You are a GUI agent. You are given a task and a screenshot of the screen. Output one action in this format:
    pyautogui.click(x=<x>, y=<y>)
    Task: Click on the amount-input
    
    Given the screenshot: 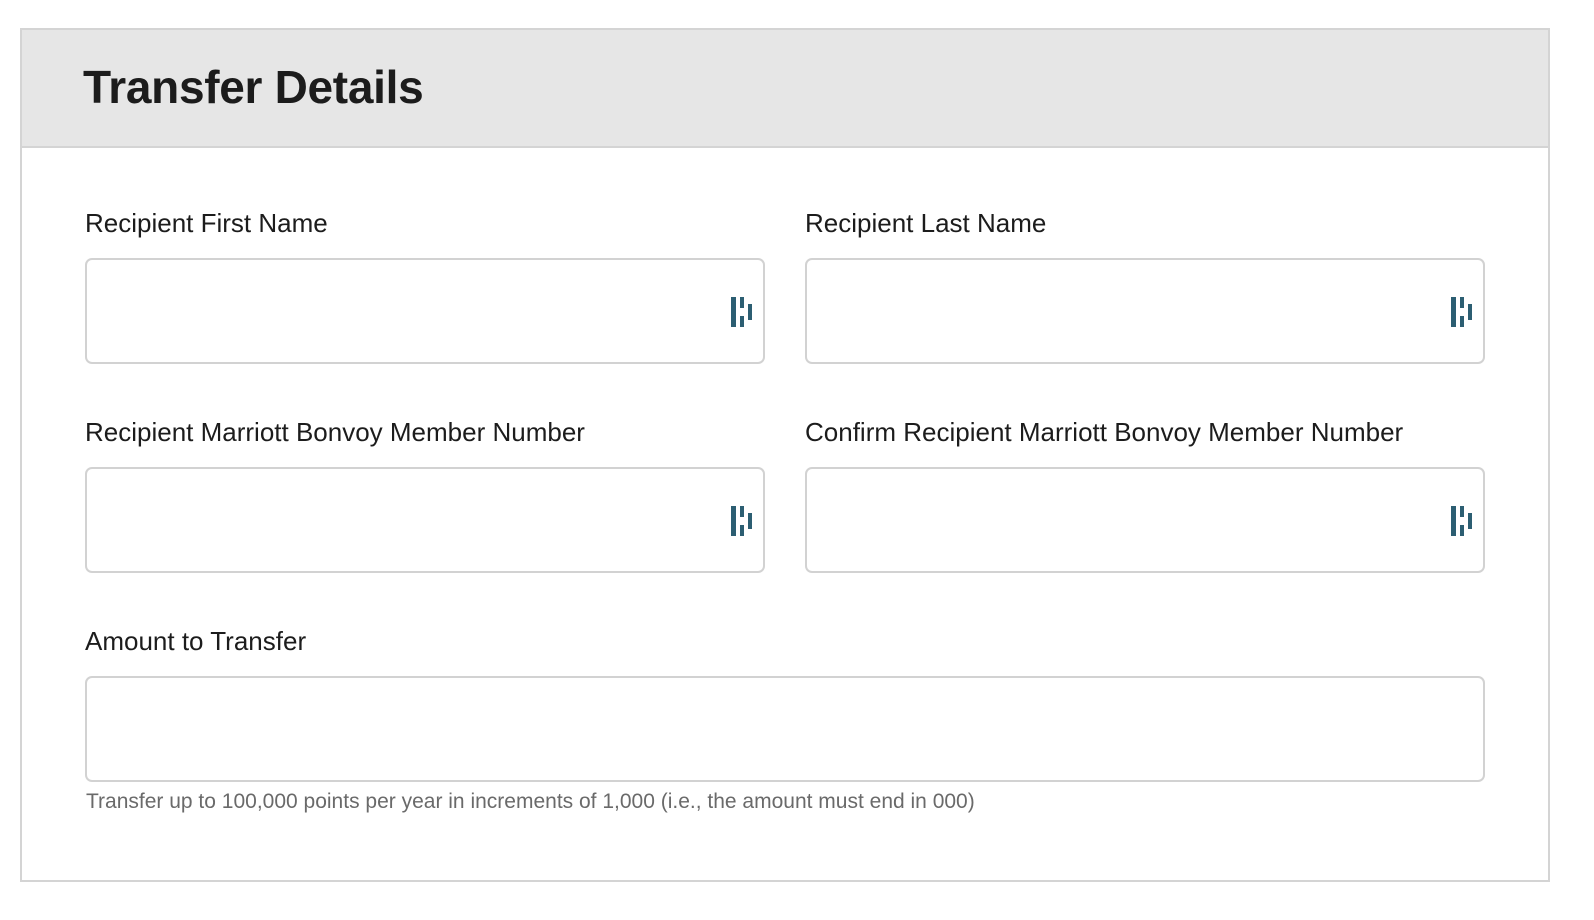 What is the action you would take?
    pyautogui.click(x=785, y=729)
    